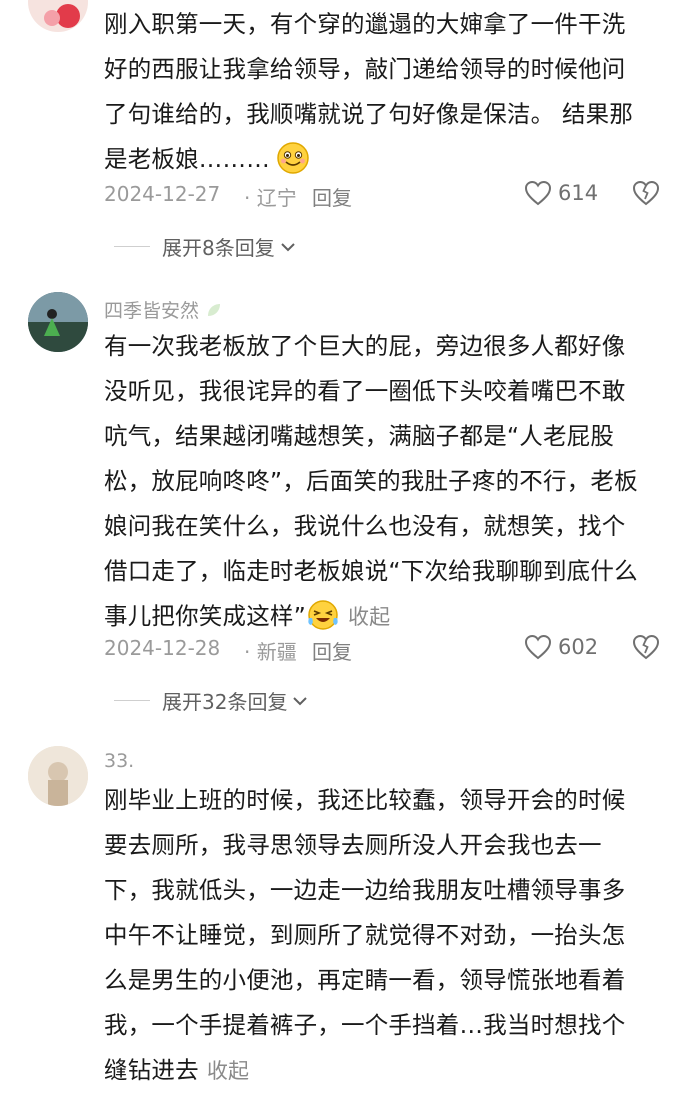 This screenshot has width=690, height=1094. What do you see at coordinates (359, 436) in the screenshot?
I see `comment-line: 吭气，结果越闭嘴越想笑，满脑子都是“人老屁股` at bounding box center [359, 436].